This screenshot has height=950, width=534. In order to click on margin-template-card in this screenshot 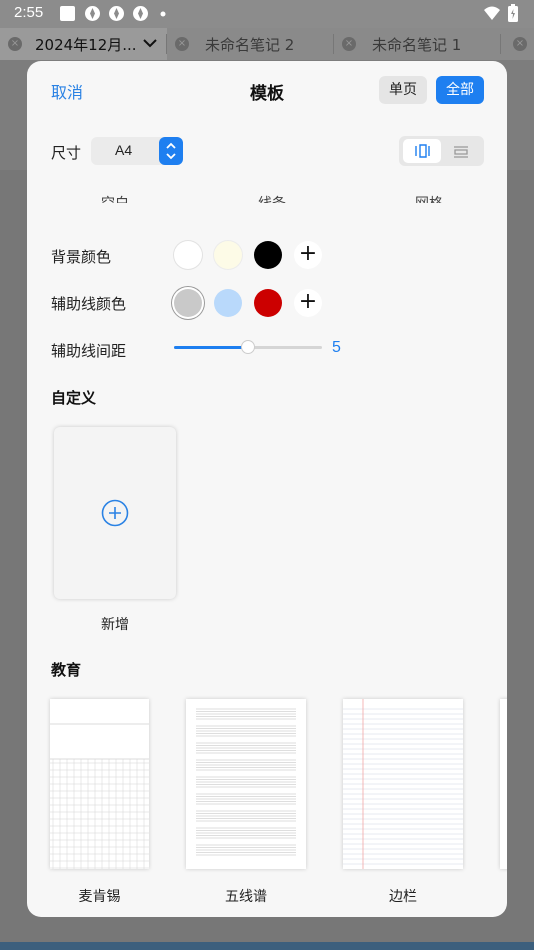, I will do `click(403, 784)`.